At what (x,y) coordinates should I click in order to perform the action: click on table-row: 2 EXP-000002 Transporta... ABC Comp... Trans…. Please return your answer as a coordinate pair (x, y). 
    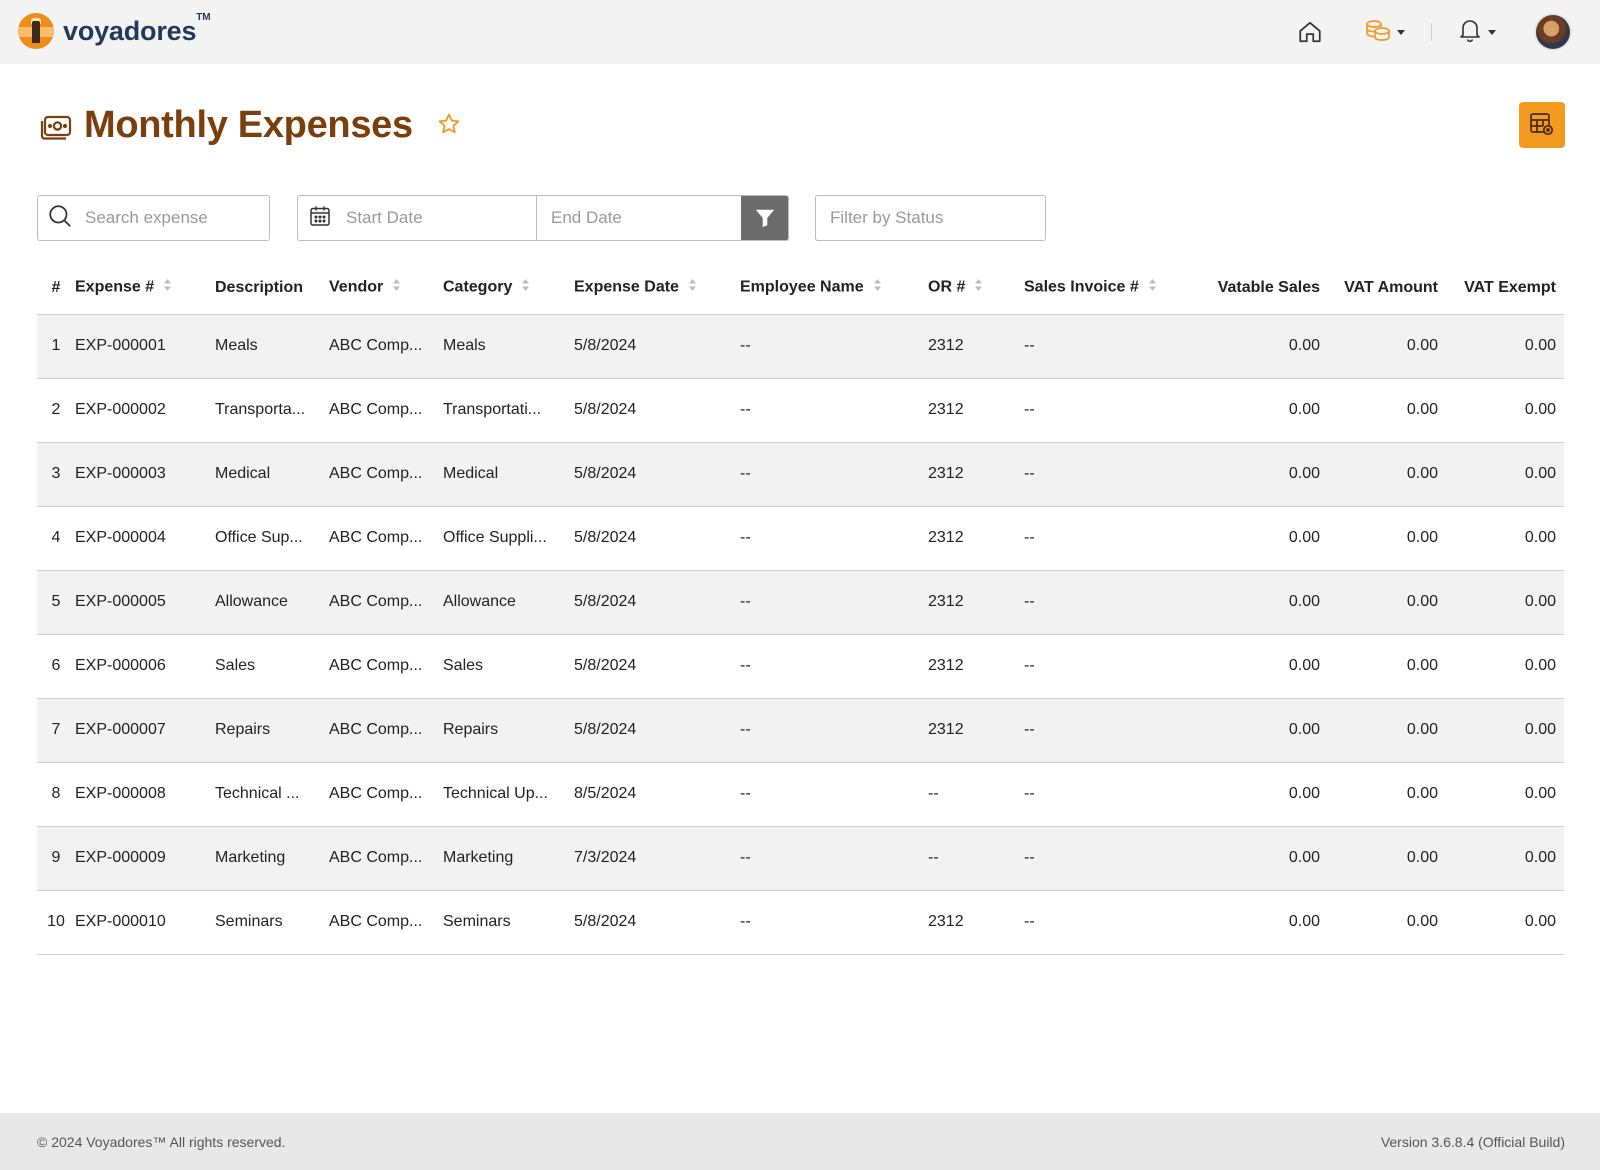
    Looking at the image, I should click on (800, 410).